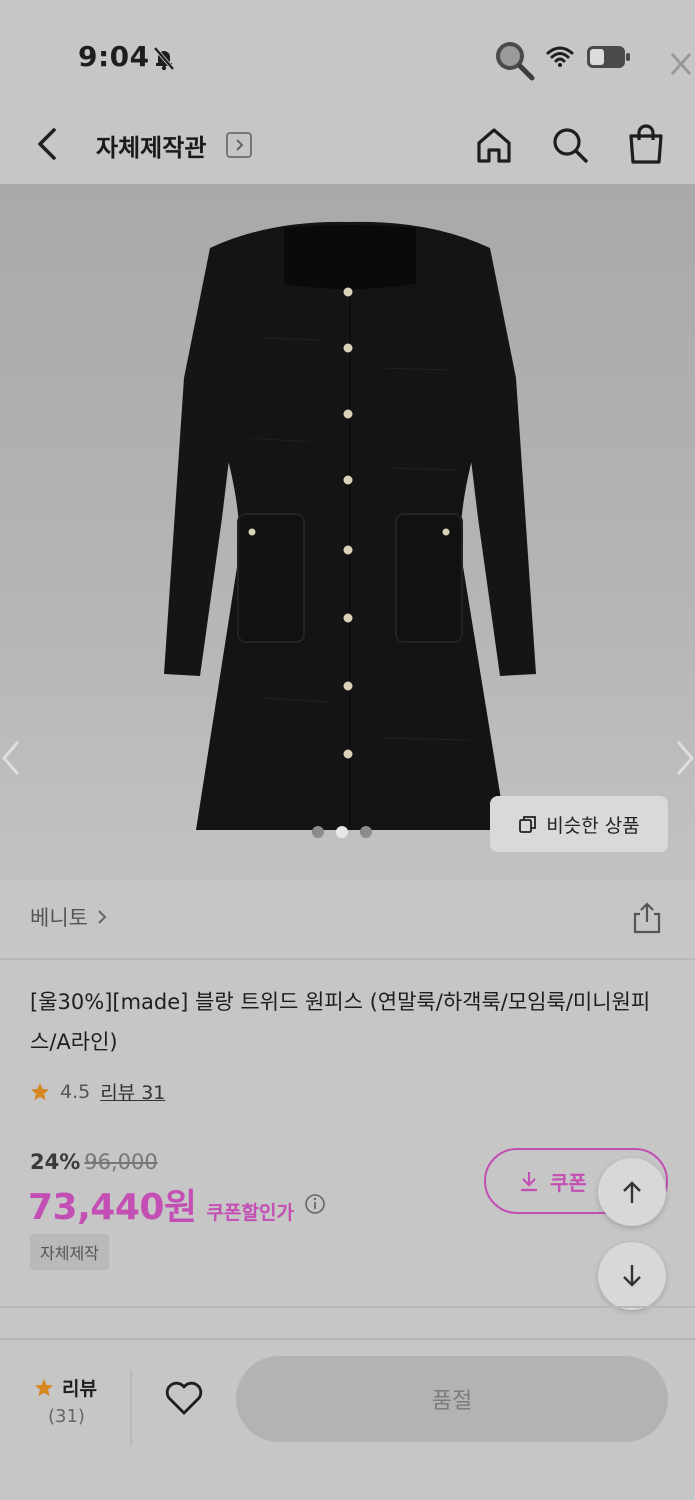 This screenshot has width=695, height=1500. What do you see at coordinates (528, 824) in the screenshot?
I see `copy-icon` at bounding box center [528, 824].